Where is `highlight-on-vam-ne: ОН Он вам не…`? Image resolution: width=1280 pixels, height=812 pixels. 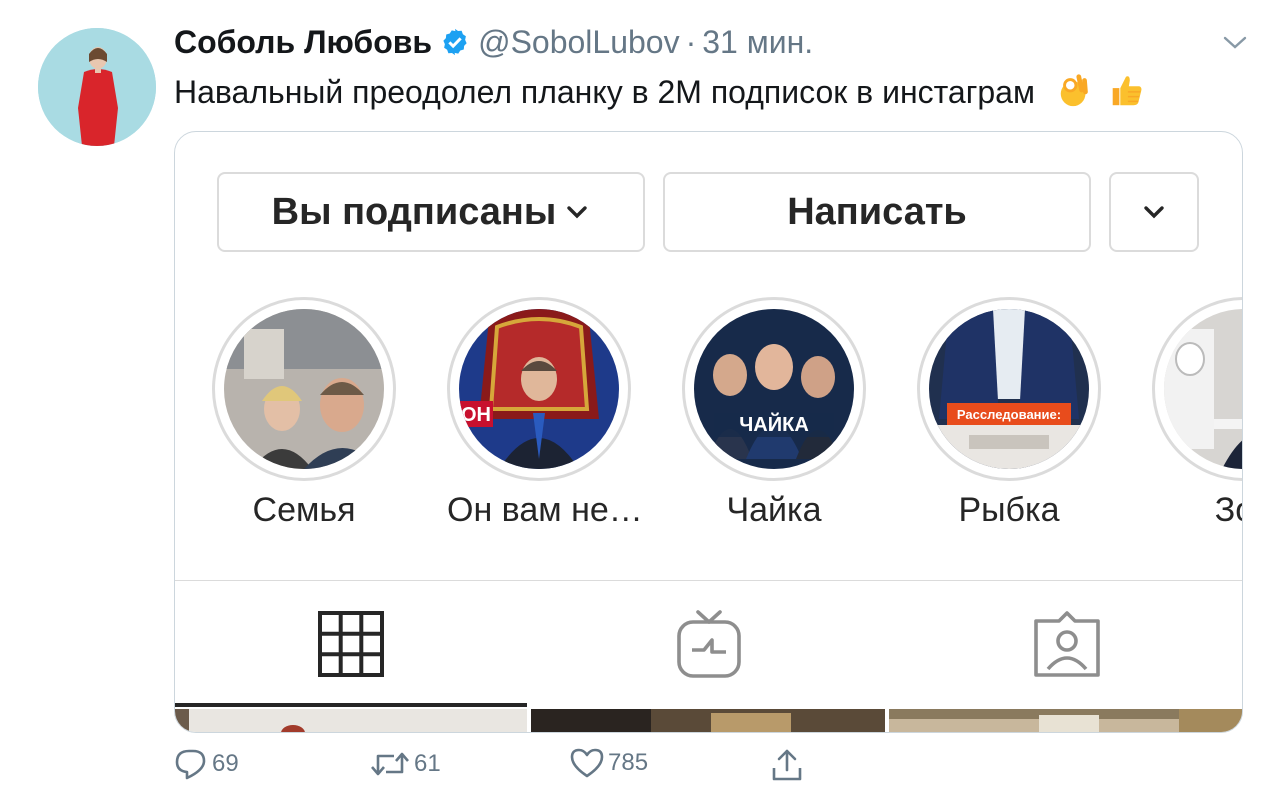
highlight-on-vam-ne: ОН Он вам не… is located at coordinates (545, 413).